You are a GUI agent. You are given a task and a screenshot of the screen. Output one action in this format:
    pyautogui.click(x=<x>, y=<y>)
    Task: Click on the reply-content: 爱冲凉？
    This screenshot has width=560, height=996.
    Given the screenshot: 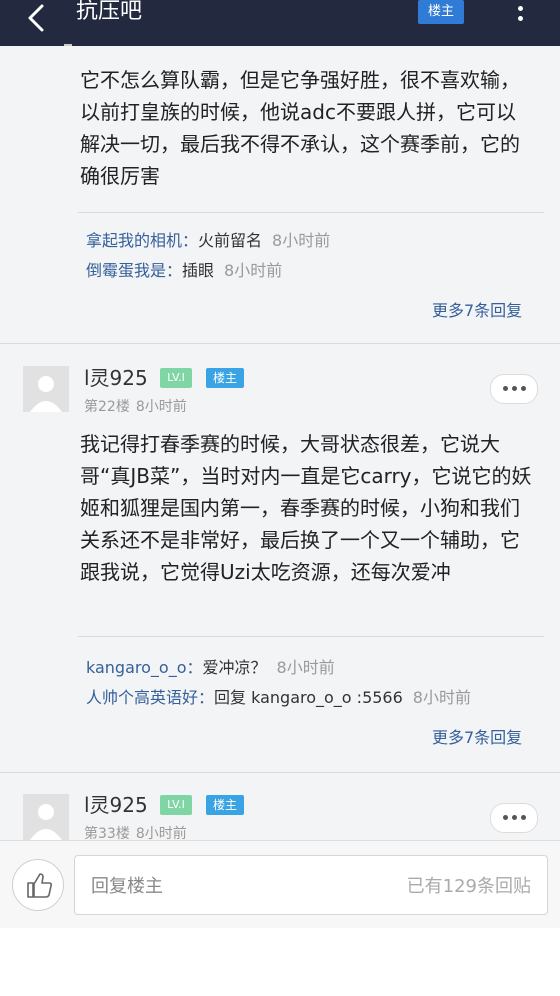 What is the action you would take?
    pyautogui.click(x=234, y=667)
    